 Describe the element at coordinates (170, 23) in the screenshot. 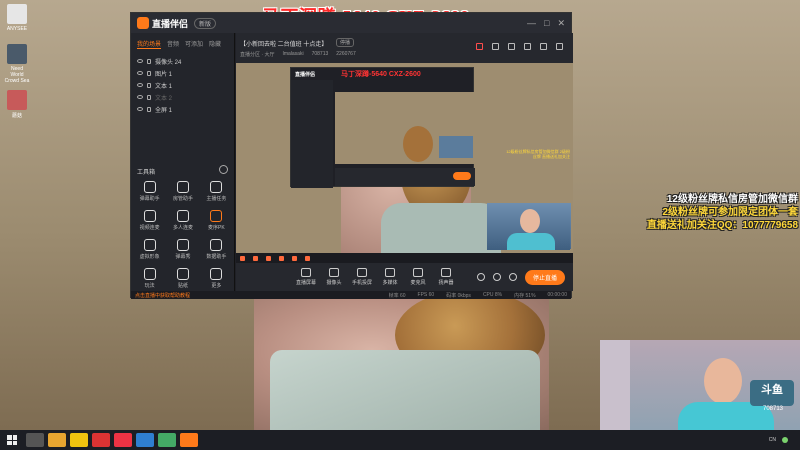

I see `app-name: 直播伴侣` at that location.